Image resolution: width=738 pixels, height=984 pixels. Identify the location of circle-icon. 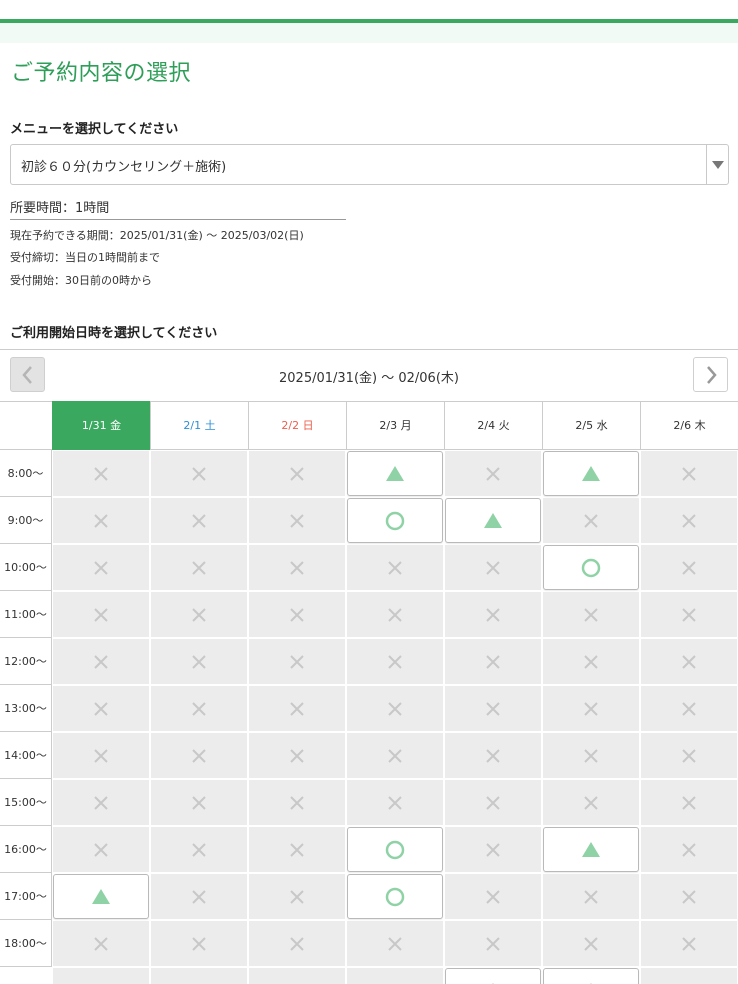
(395, 849).